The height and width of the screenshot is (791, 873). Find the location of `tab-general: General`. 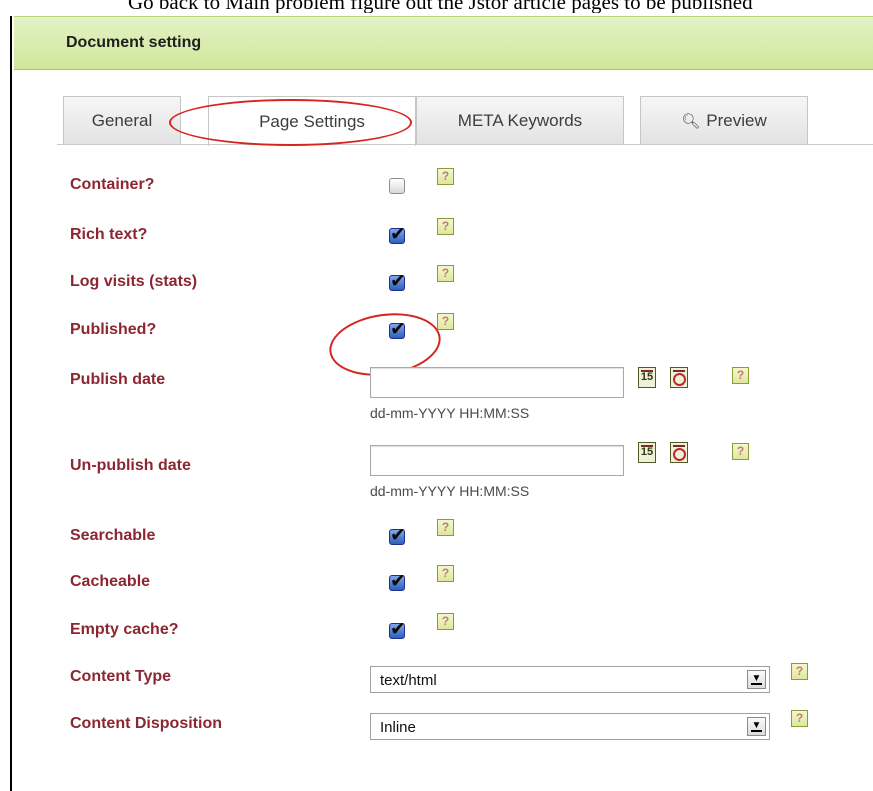

tab-general: General is located at coordinates (122, 120).